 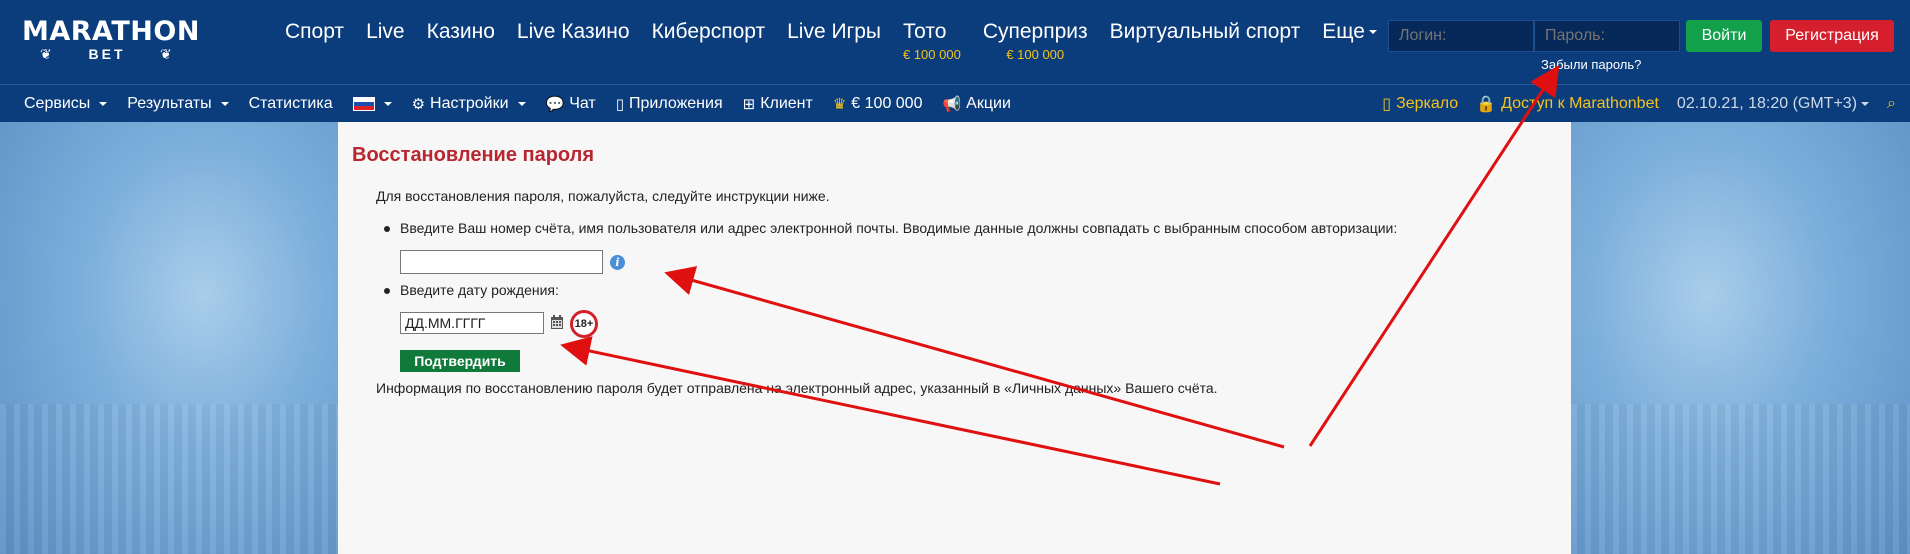 I want to click on mirror-icon: ▯, so click(x=1387, y=104).